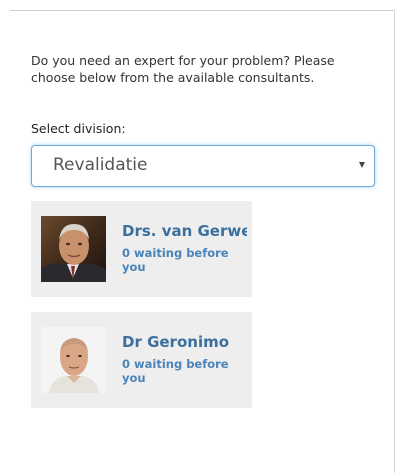 The image size is (395, 473). I want to click on consultant-card: Drs. van Gerwe 0 waiting before you, so click(141, 249).